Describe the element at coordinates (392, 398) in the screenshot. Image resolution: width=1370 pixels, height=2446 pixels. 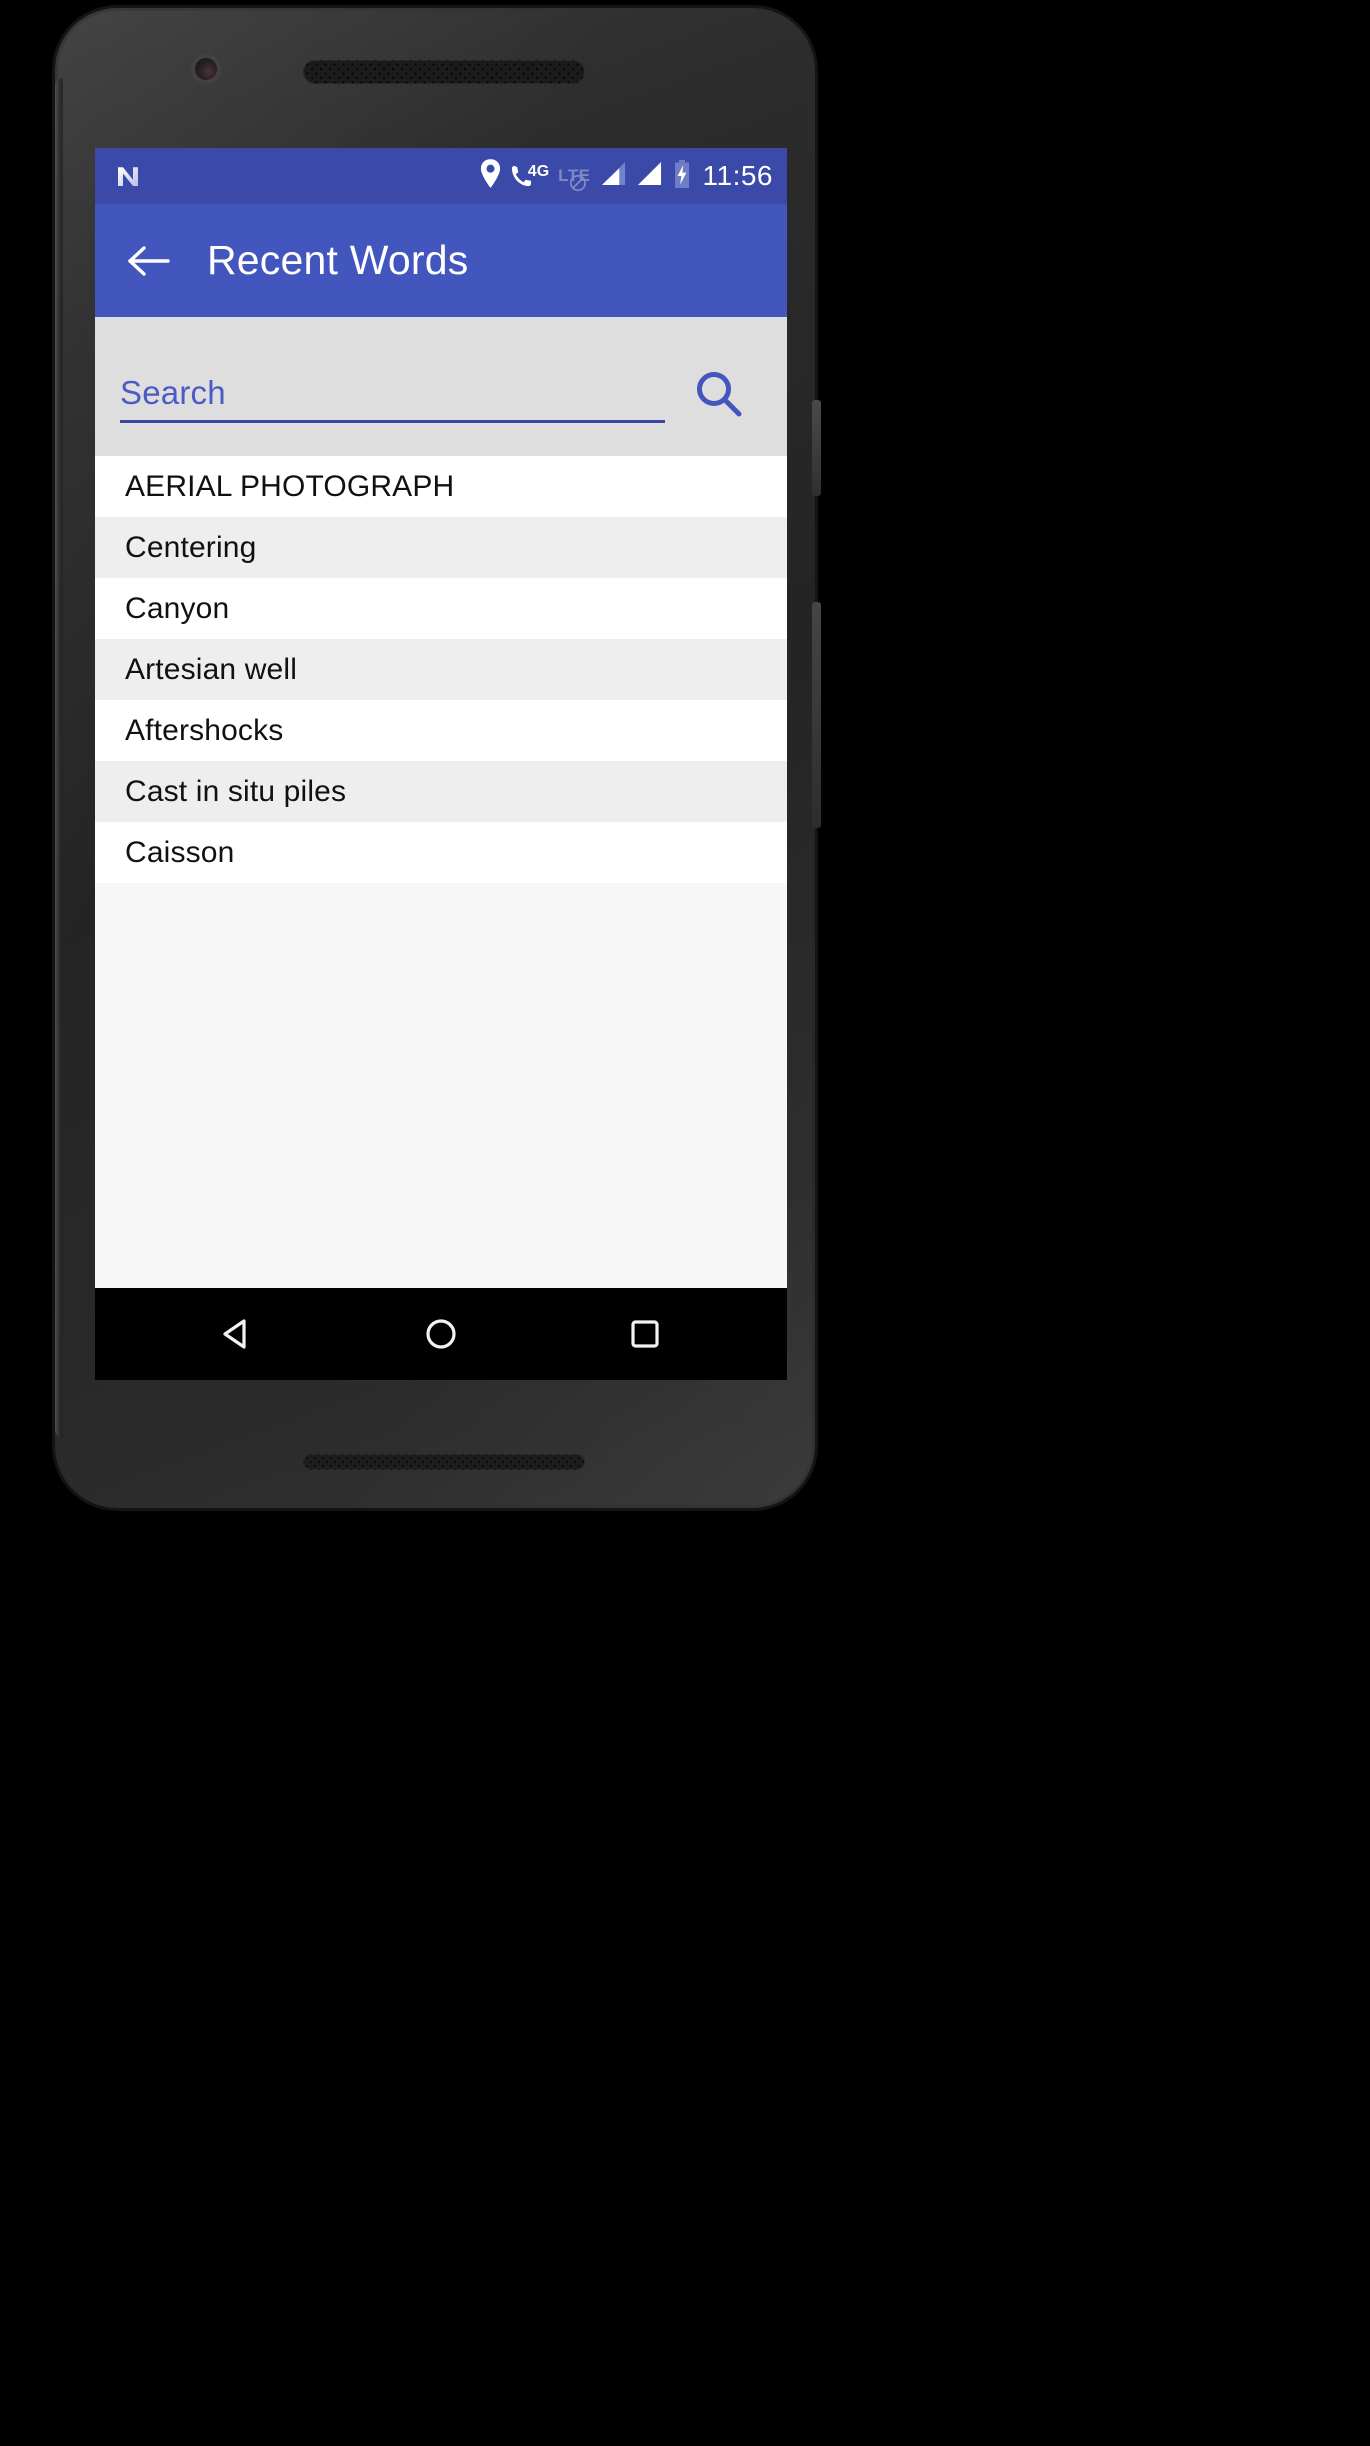
I see `search-input: Search` at that location.